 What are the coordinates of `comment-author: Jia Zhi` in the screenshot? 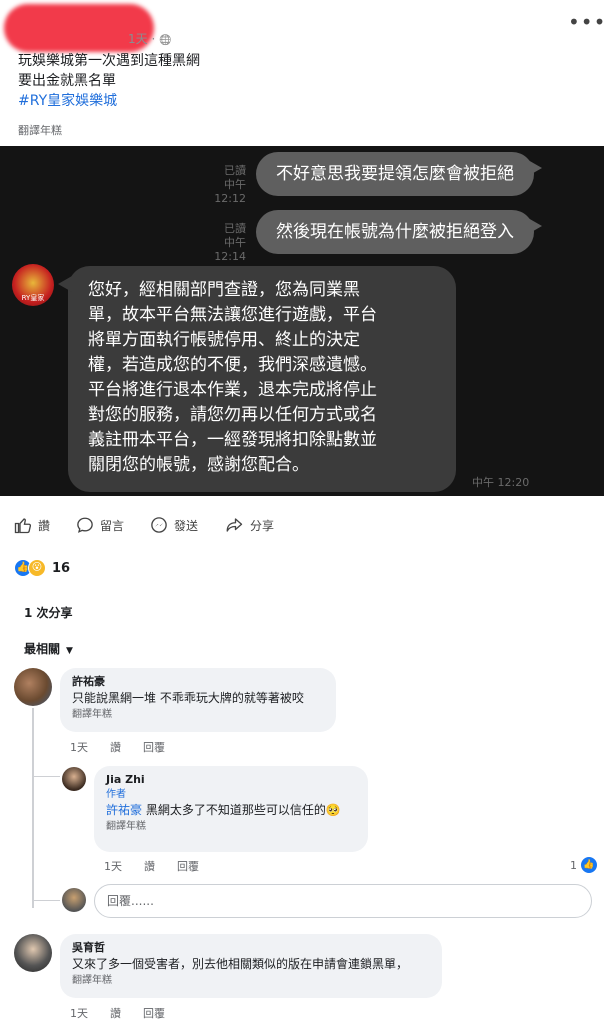 It's located at (231, 780).